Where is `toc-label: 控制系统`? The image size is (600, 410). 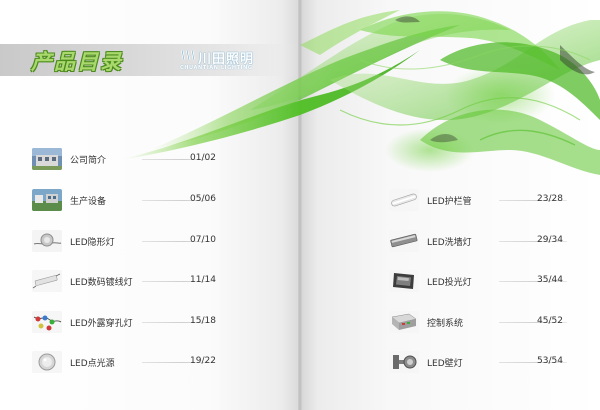
toc-label: 控制系统 is located at coordinates (445, 324).